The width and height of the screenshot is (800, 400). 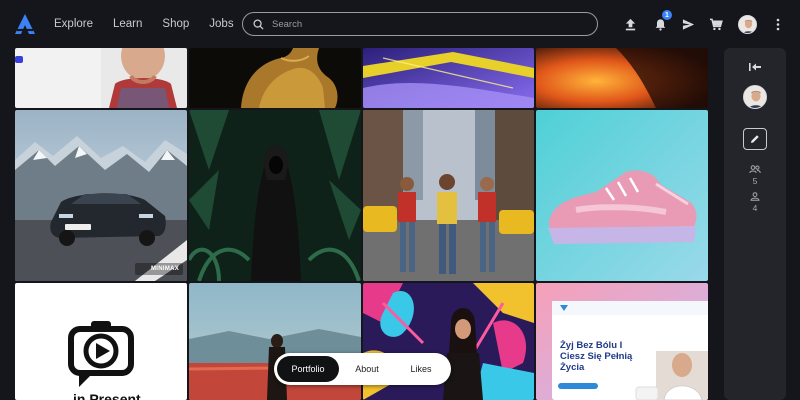 I want to click on more-menu-button, so click(x=778, y=24).